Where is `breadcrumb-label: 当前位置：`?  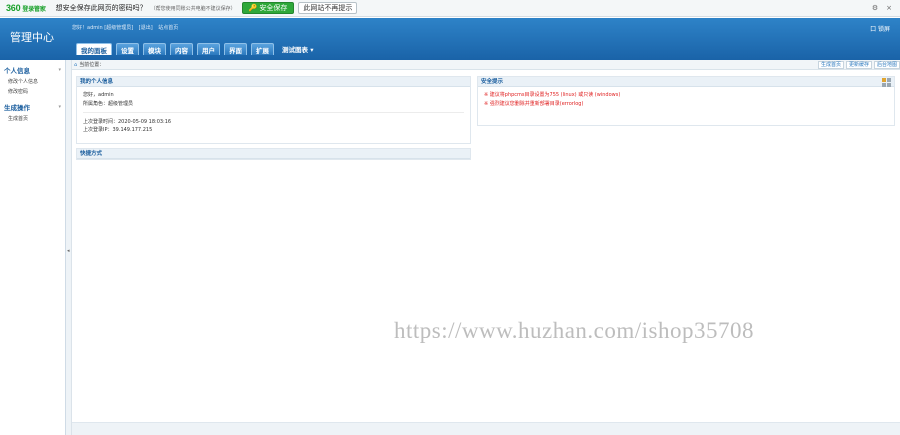 breadcrumb-label: 当前位置： is located at coordinates (92, 65).